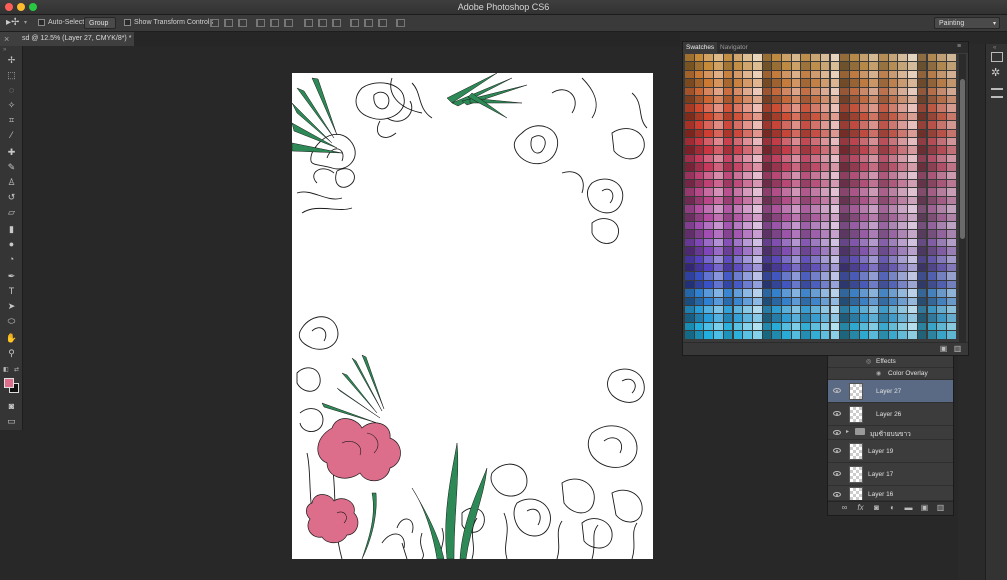 The width and height of the screenshot is (1007, 580). What do you see at coordinates (274, 23) in the screenshot?
I see `align-hcenter-icon` at bounding box center [274, 23].